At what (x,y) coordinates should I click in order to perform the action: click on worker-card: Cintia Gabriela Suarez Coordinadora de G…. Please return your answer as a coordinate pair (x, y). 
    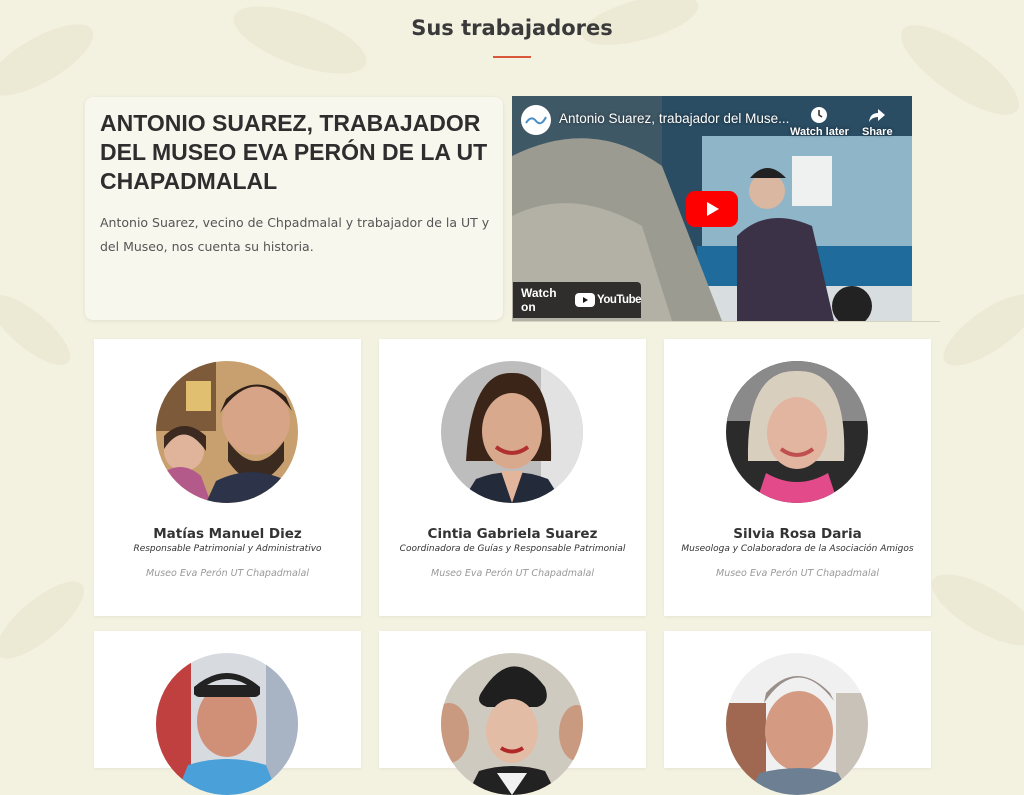
    Looking at the image, I should click on (512, 477).